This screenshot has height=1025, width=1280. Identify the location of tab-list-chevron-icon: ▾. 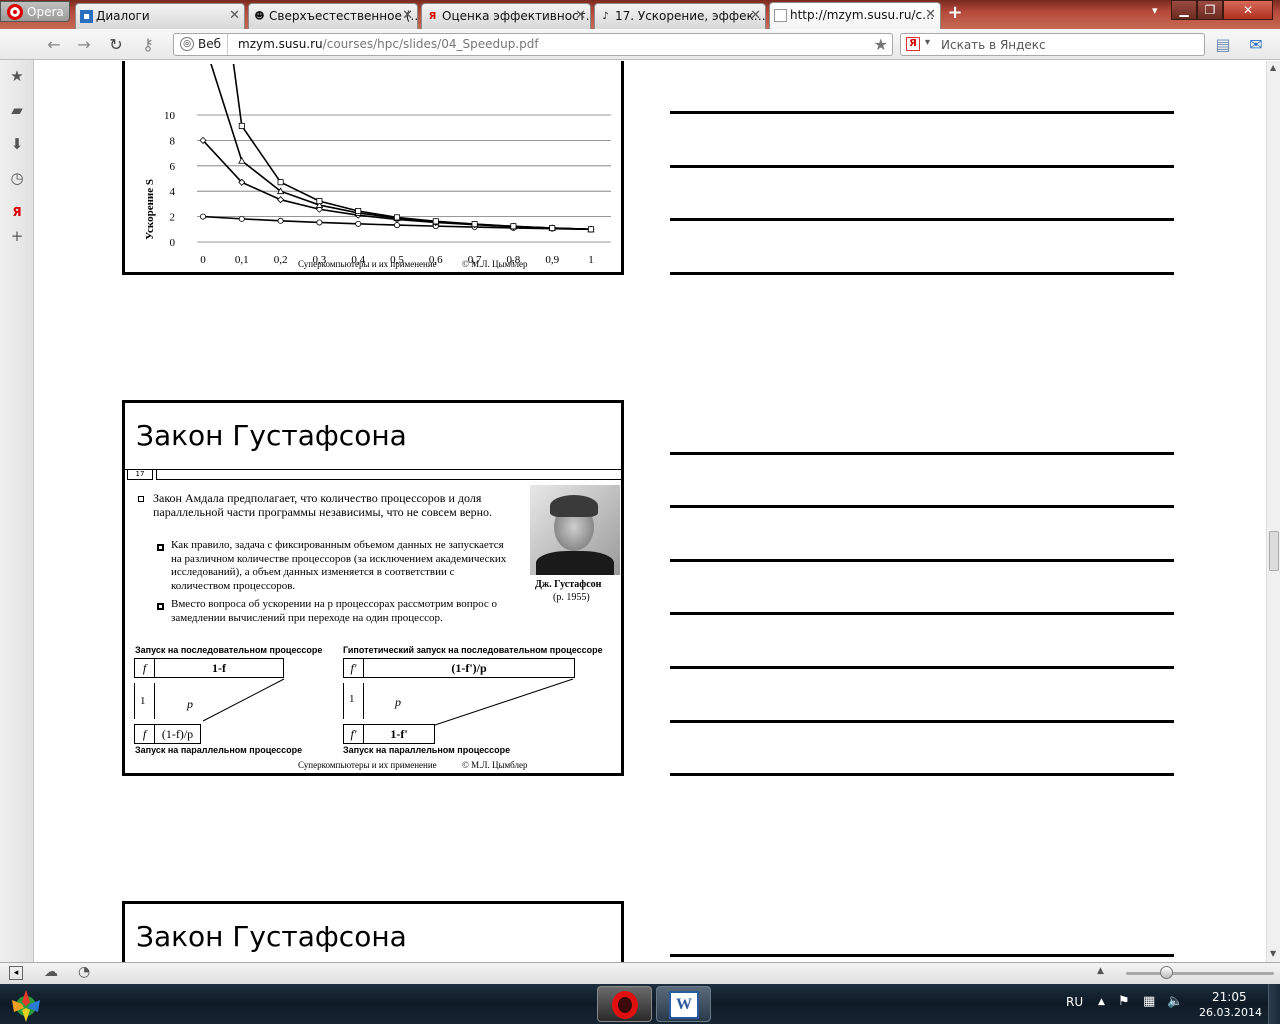
(1155, 10).